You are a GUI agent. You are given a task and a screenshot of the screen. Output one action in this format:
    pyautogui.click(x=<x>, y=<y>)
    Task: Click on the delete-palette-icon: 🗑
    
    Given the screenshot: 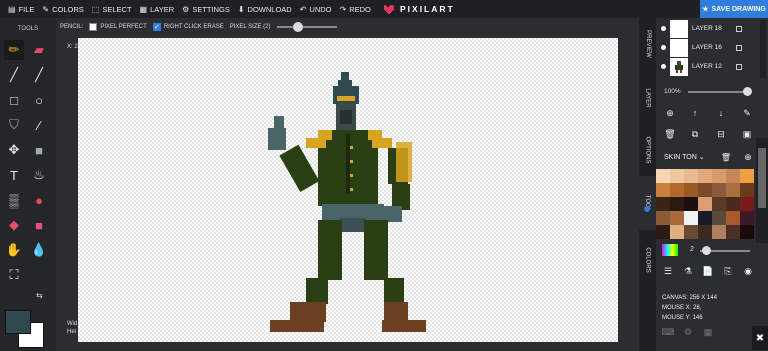 What is the action you would take?
    pyautogui.click(x=726, y=157)
    